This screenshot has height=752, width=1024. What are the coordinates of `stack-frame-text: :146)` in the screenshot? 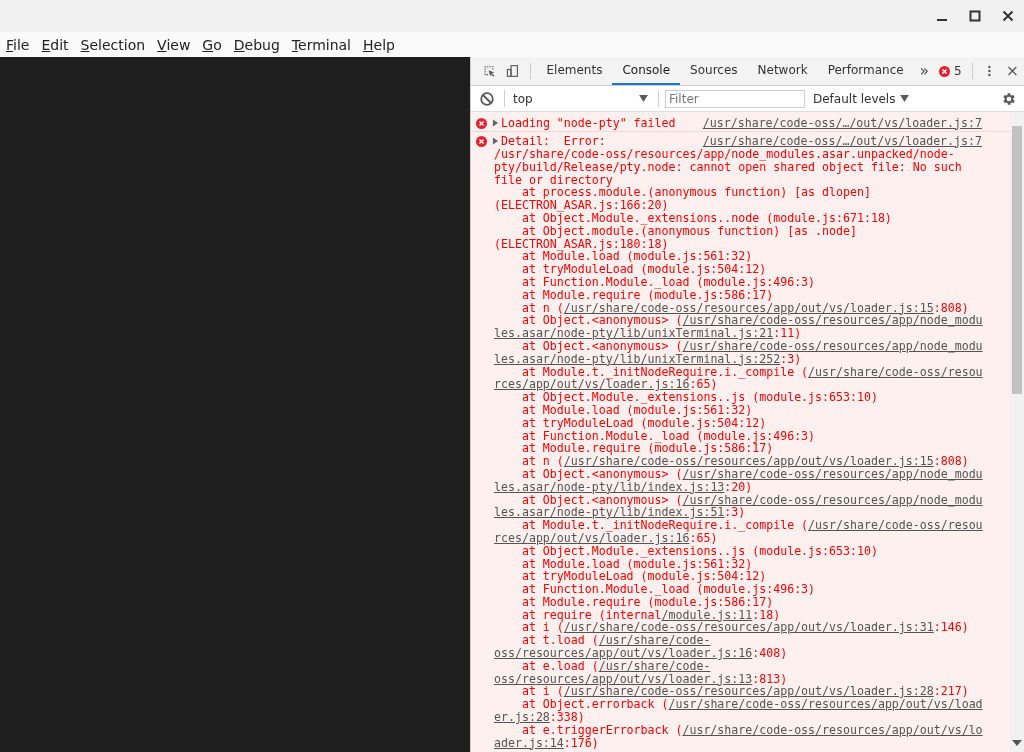 It's located at (951, 627).